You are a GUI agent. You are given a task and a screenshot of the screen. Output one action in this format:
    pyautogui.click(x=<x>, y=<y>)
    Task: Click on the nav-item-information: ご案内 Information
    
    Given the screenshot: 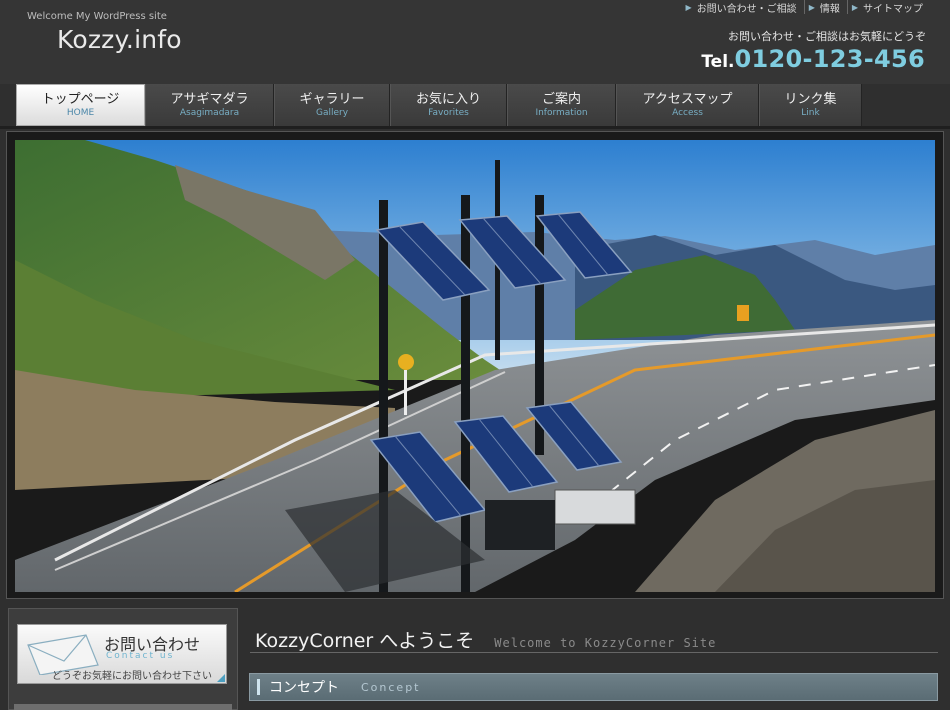 What is the action you would take?
    pyautogui.click(x=561, y=105)
    